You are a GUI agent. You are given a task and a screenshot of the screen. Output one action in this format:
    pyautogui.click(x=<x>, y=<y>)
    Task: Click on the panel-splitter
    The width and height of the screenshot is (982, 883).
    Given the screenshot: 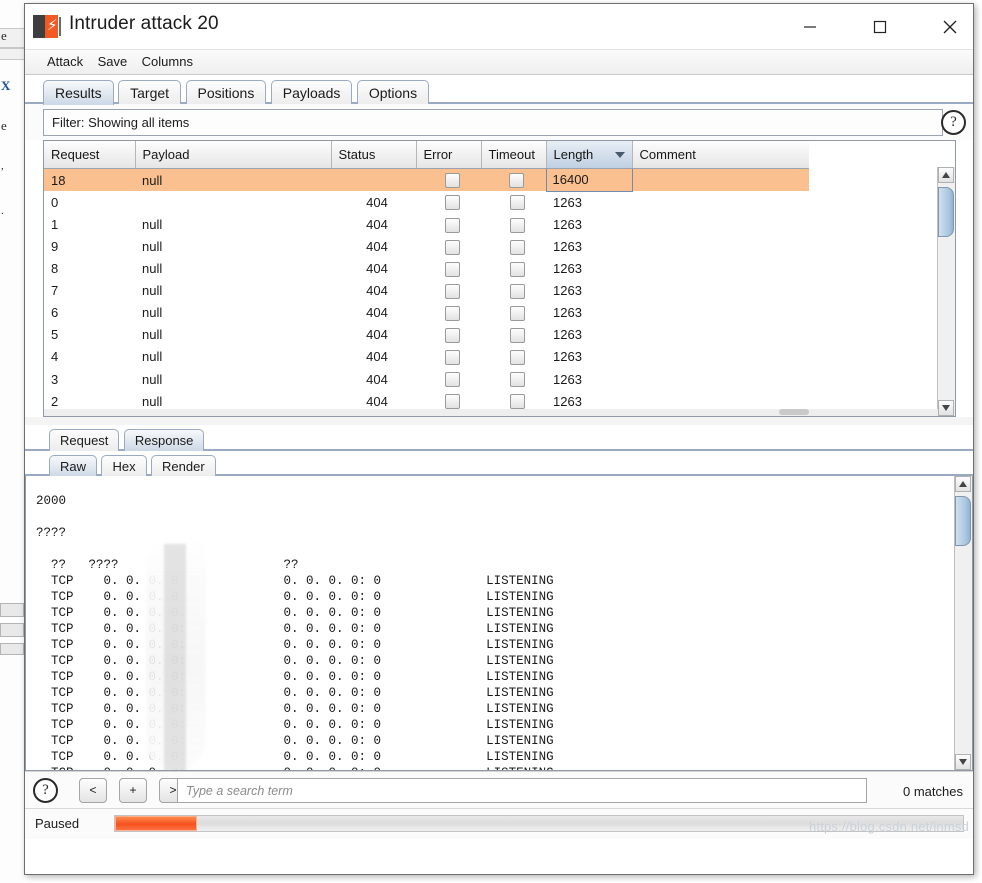 What is the action you would take?
    pyautogui.click(x=499, y=421)
    